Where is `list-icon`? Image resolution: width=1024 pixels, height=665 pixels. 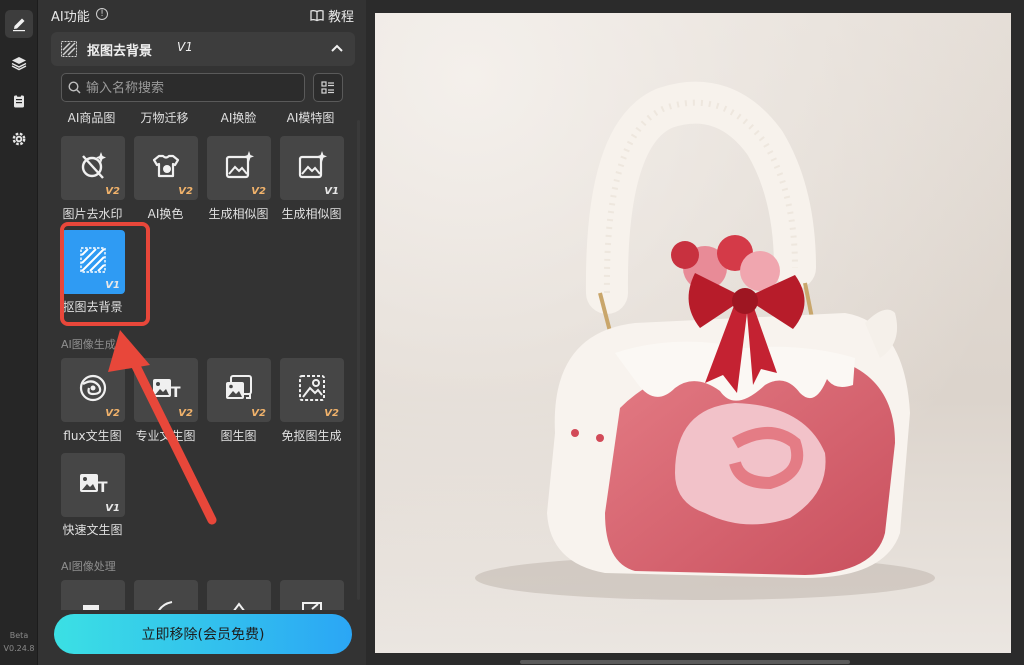 list-icon is located at coordinates (327, 87).